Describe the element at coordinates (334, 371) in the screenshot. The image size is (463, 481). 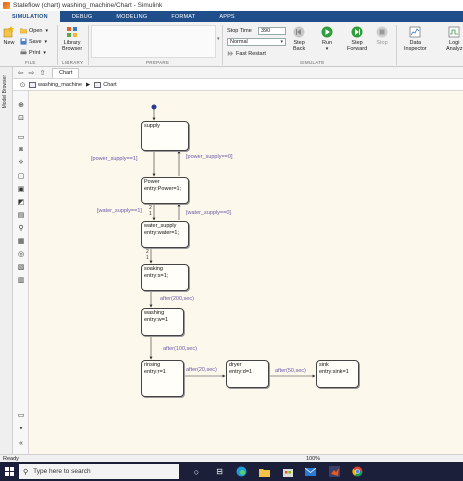
I see `state-entry-action: entry:sink=1` at that location.